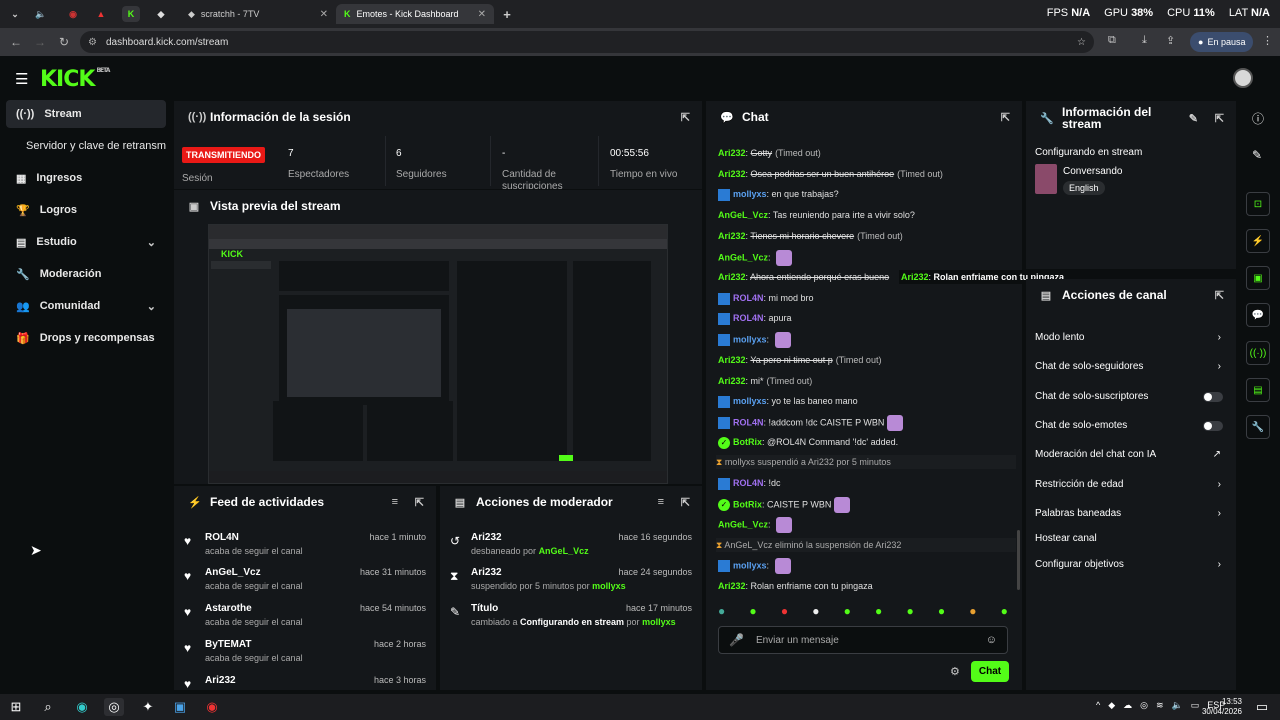  What do you see at coordinates (1160, 705) in the screenshot?
I see `wifi-icon: ≋` at bounding box center [1160, 705].